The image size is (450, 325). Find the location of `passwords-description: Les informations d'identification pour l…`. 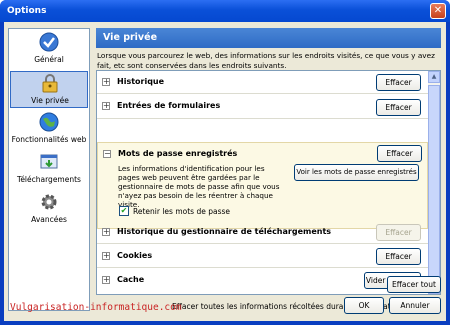

passwords-description: Les informations d'identification pour l… is located at coordinates (199, 186).